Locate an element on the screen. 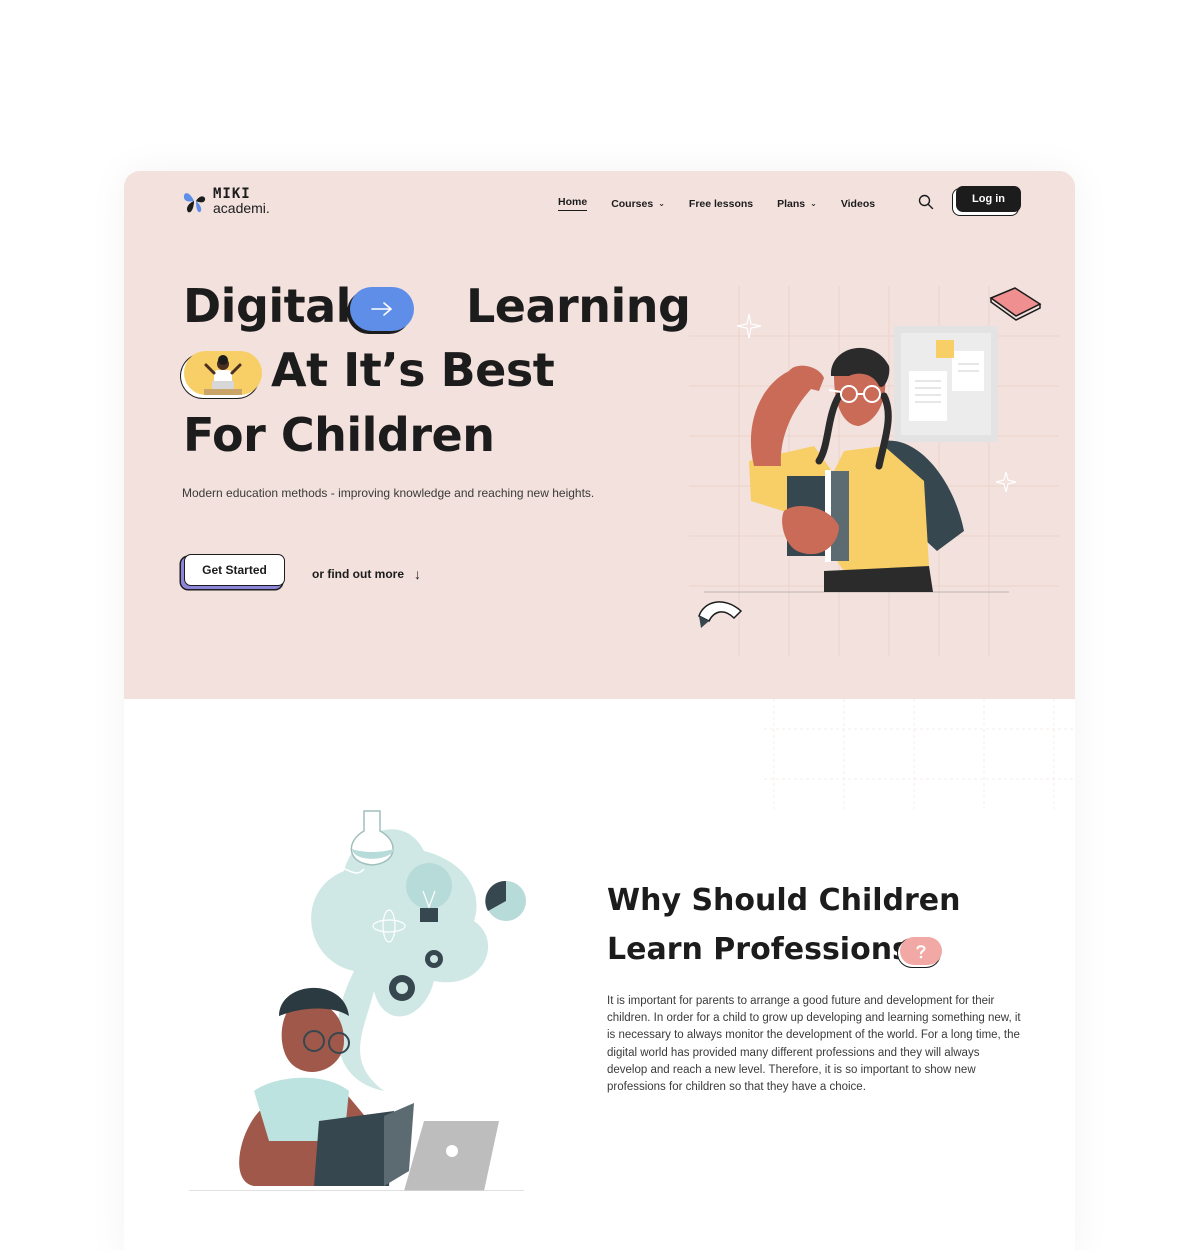  question-pill is located at coordinates (921, 951).